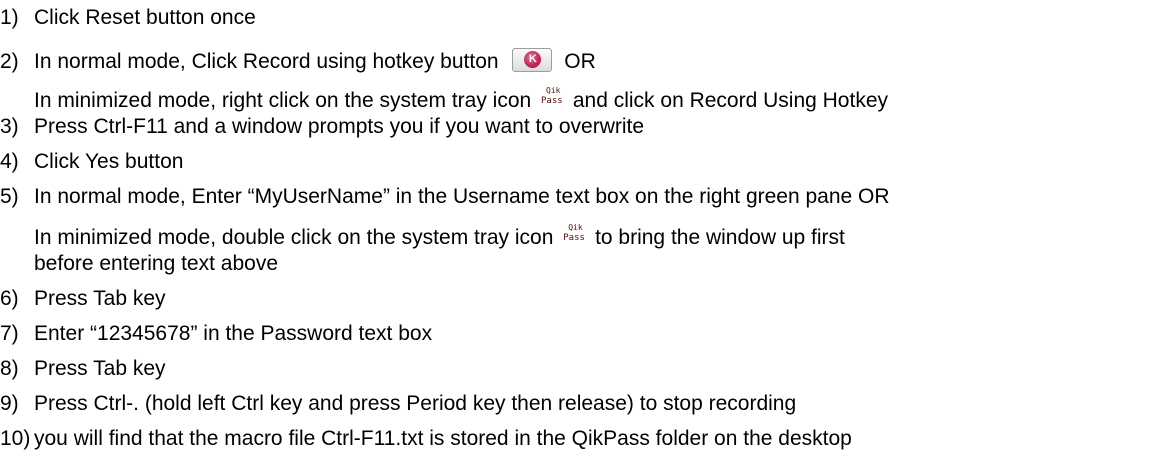  What do you see at coordinates (9, 368) in the screenshot?
I see `step-number: 8)` at bounding box center [9, 368].